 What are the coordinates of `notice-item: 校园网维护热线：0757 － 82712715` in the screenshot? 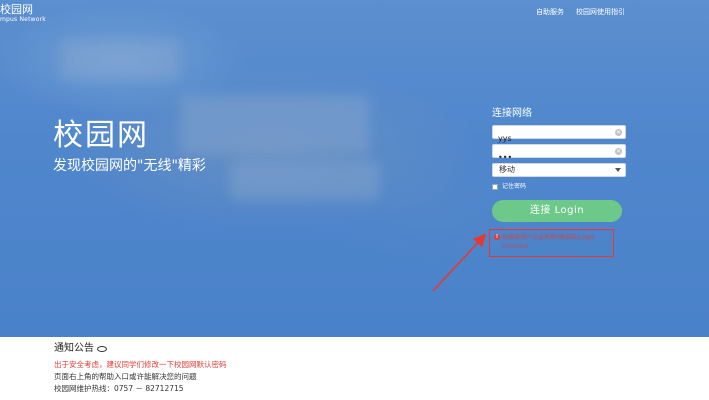 It's located at (119, 388).